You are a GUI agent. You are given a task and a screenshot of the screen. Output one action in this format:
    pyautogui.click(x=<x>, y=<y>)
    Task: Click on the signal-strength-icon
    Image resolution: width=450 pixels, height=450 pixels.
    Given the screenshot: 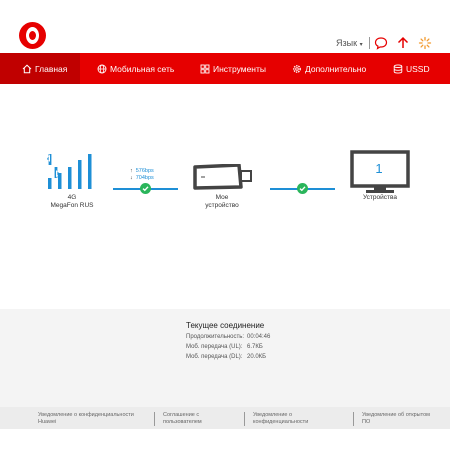 What is the action you would take?
    pyautogui.click(x=72, y=171)
    